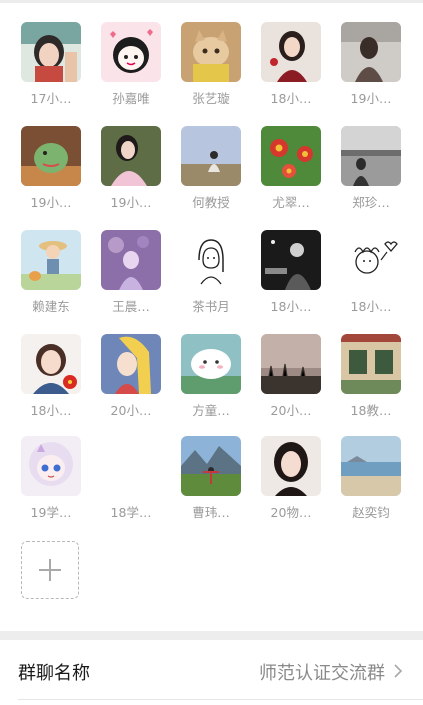  I want to click on chevron-right-icon, so click(398, 671).